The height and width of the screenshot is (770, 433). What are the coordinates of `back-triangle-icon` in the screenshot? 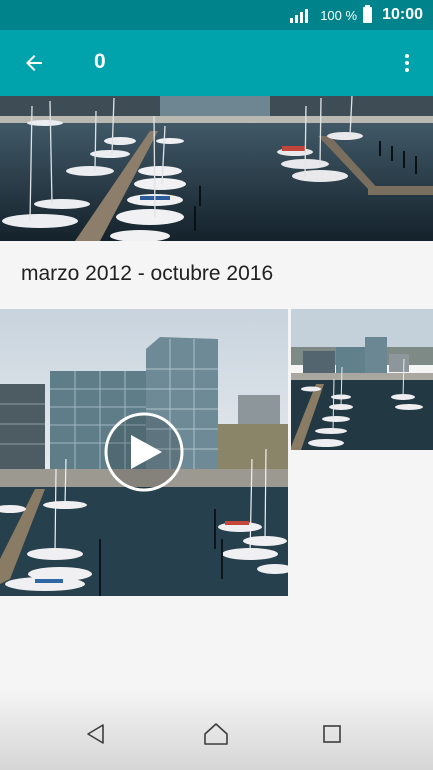 It's located at (95, 734).